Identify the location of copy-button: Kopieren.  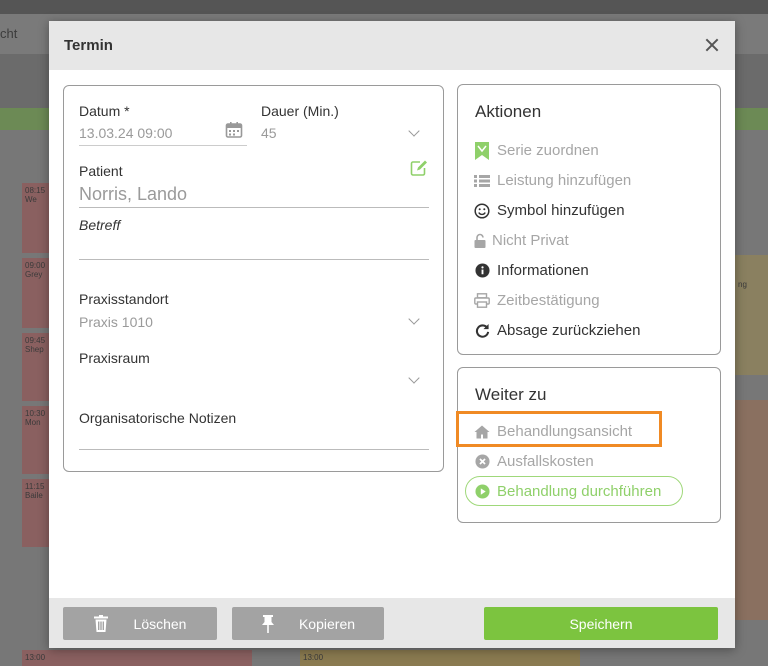
(308, 623).